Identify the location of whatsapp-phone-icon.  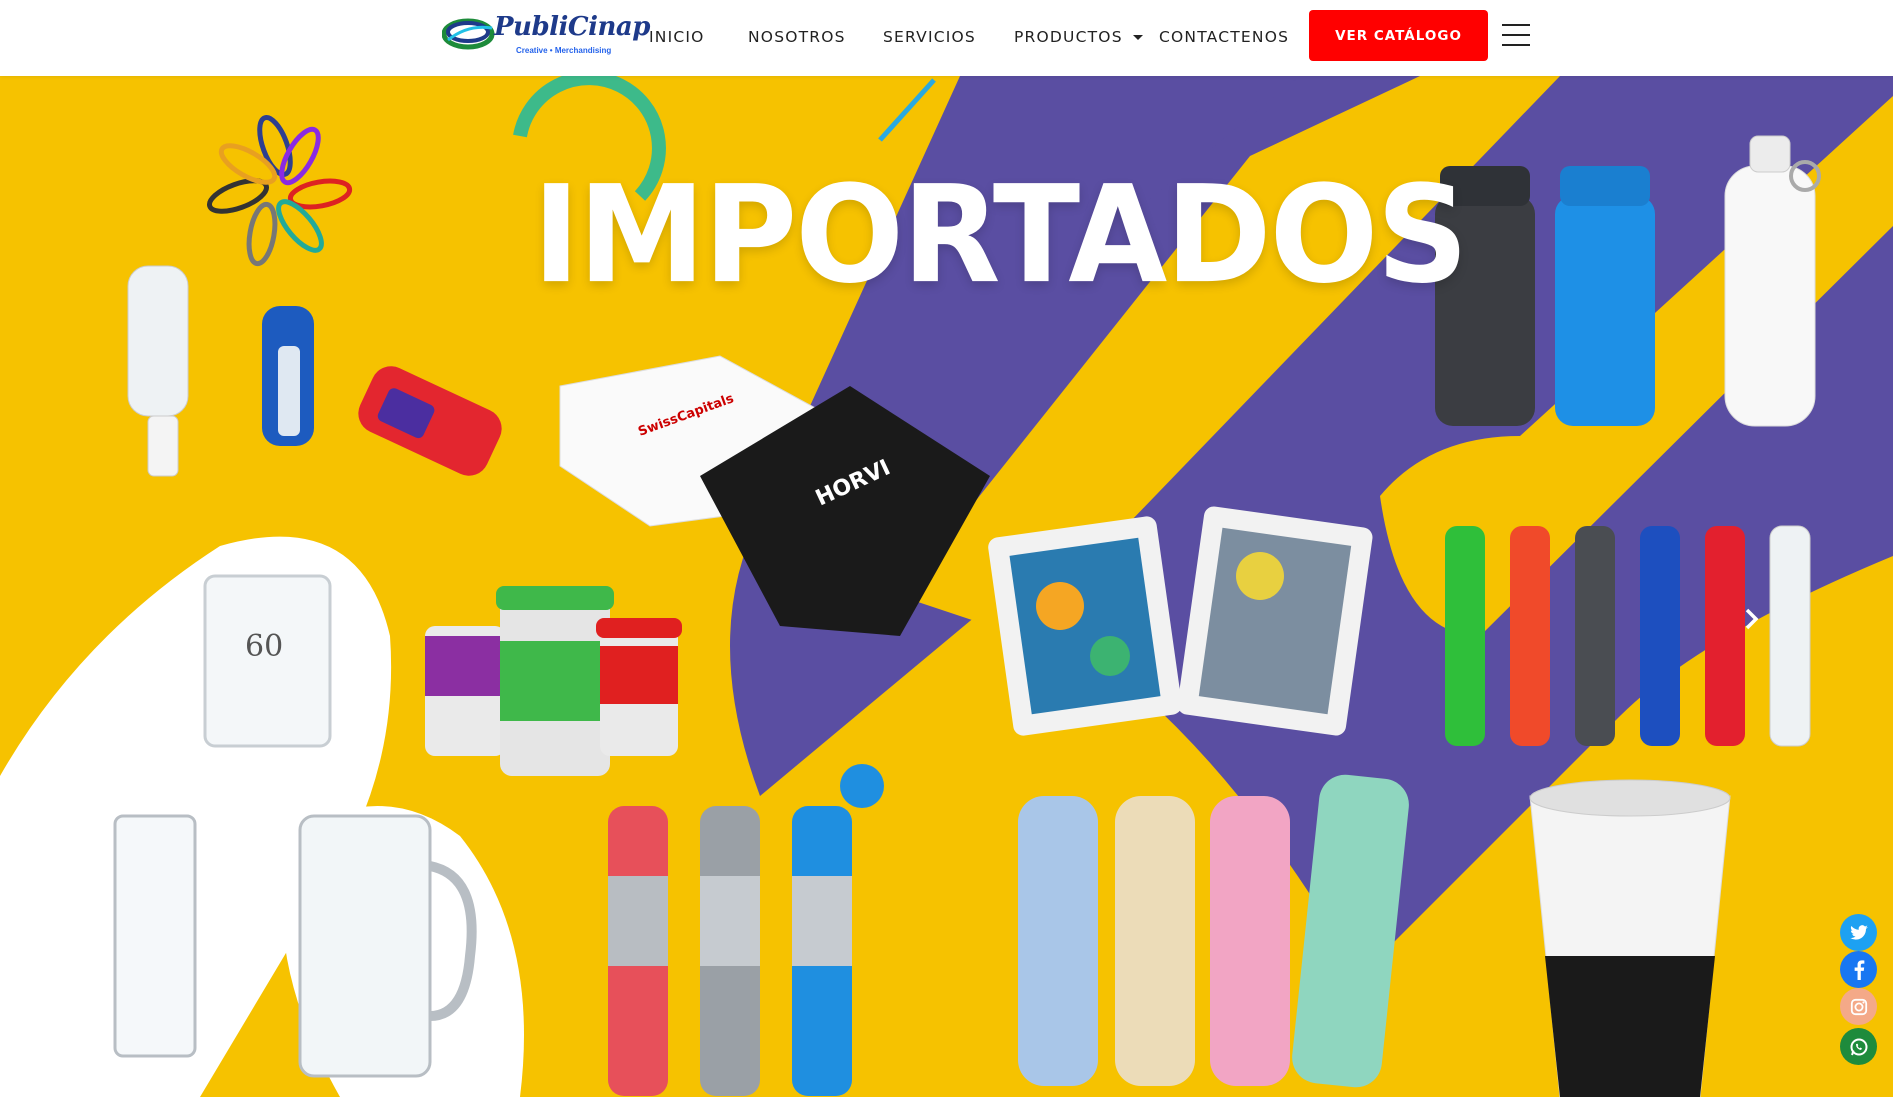
(1858, 1046).